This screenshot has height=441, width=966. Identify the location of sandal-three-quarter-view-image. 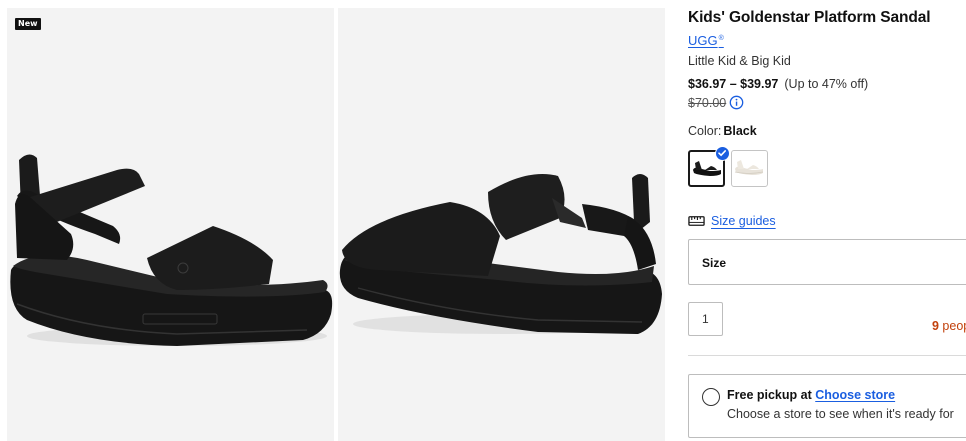
(500, 254).